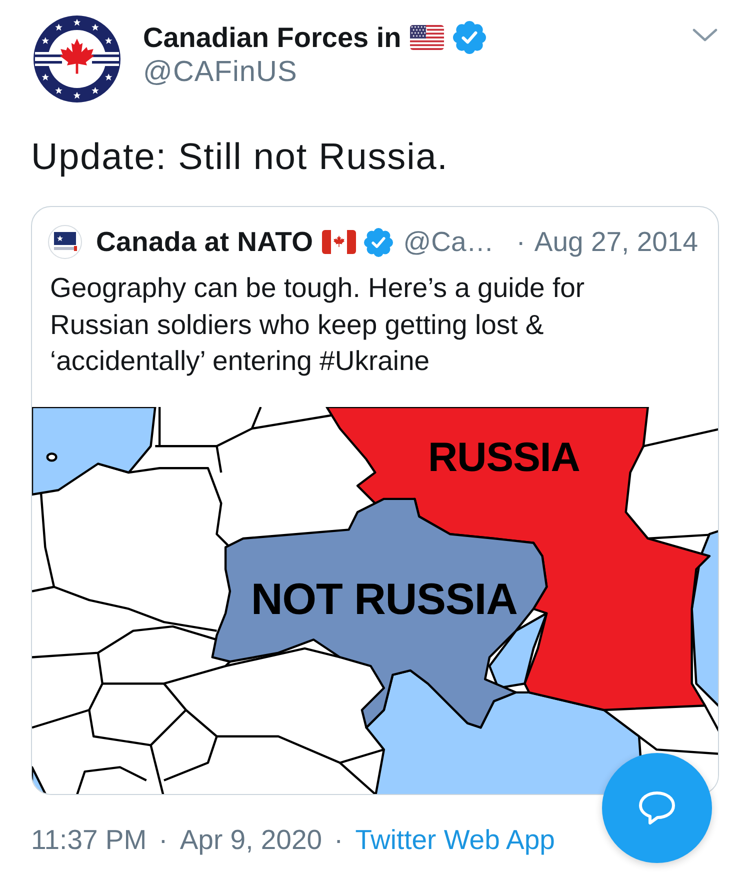  I want to click on quoted-tweet-date: Aug 27, 2014, so click(616, 242).